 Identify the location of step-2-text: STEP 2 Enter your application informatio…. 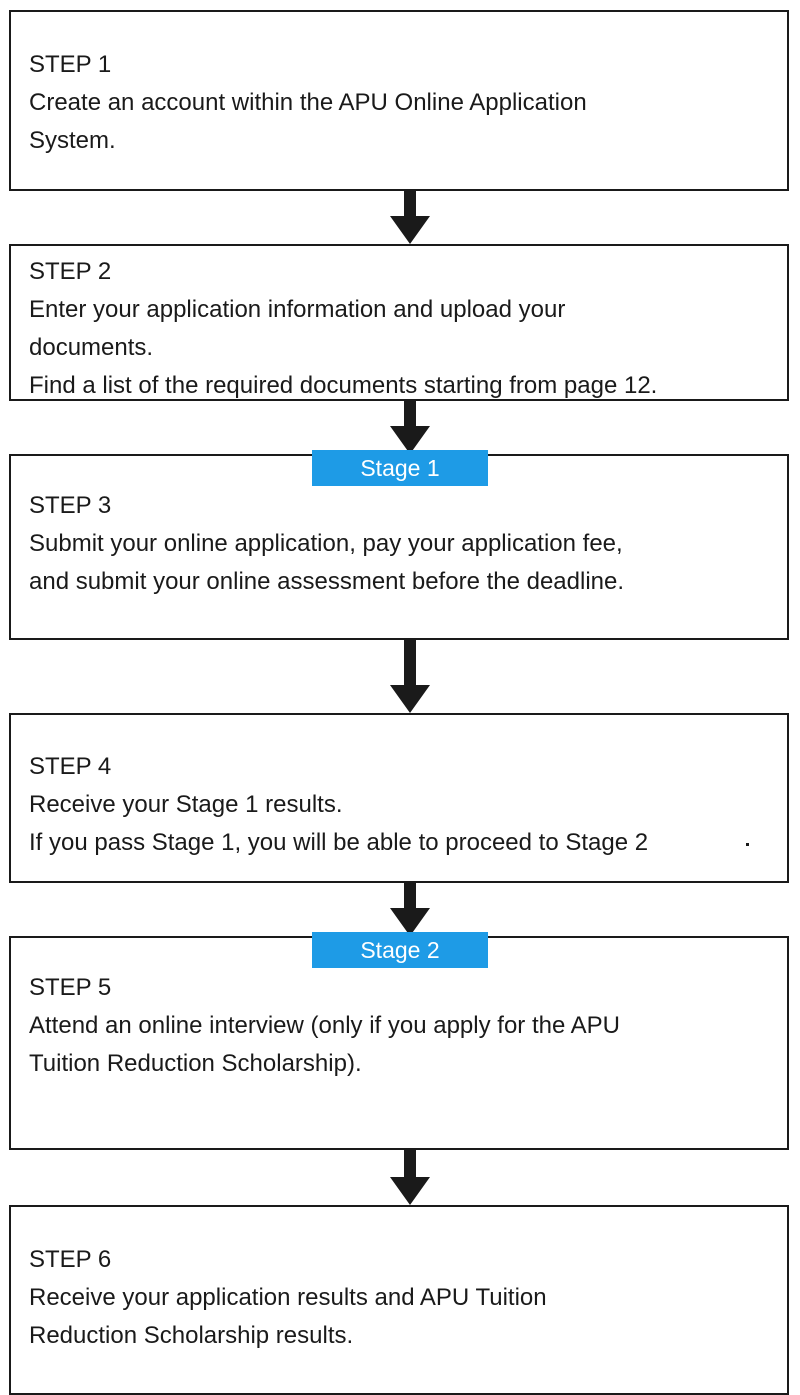
(409, 329).